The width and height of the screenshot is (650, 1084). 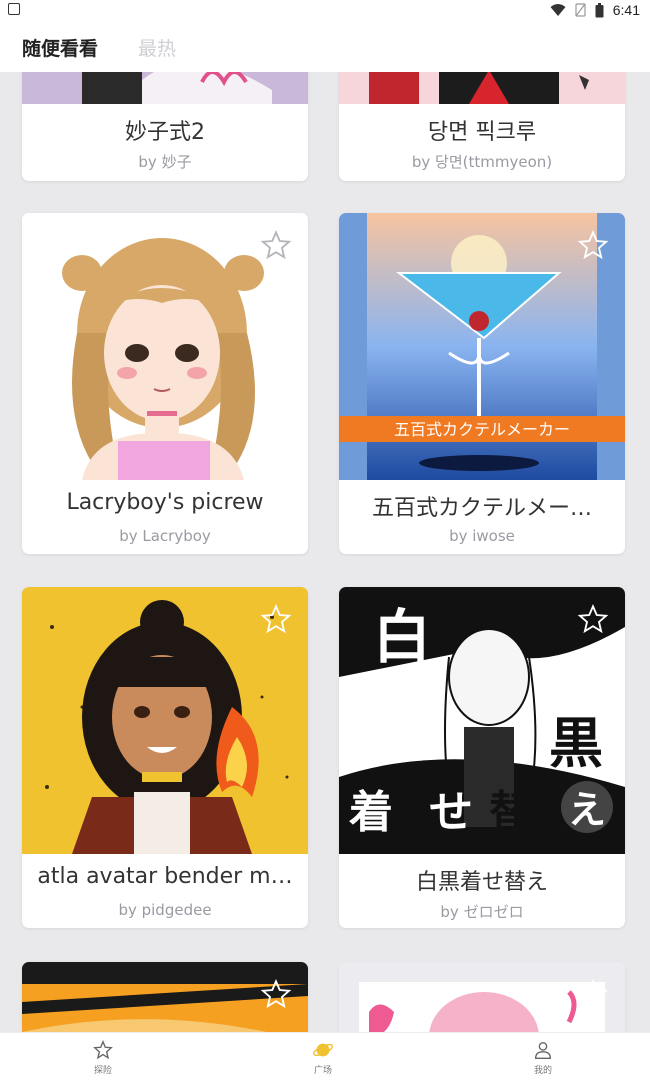 What do you see at coordinates (451, 812) in the screenshot?
I see `art-text: せ` at bounding box center [451, 812].